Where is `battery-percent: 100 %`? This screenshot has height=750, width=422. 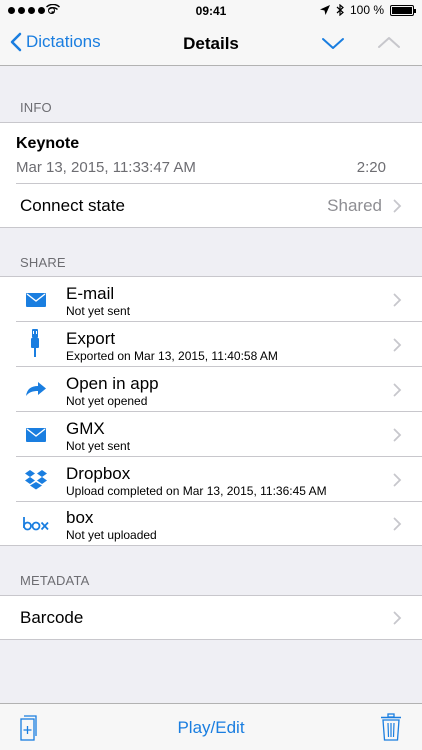
battery-percent: 100 % is located at coordinates (366, 10).